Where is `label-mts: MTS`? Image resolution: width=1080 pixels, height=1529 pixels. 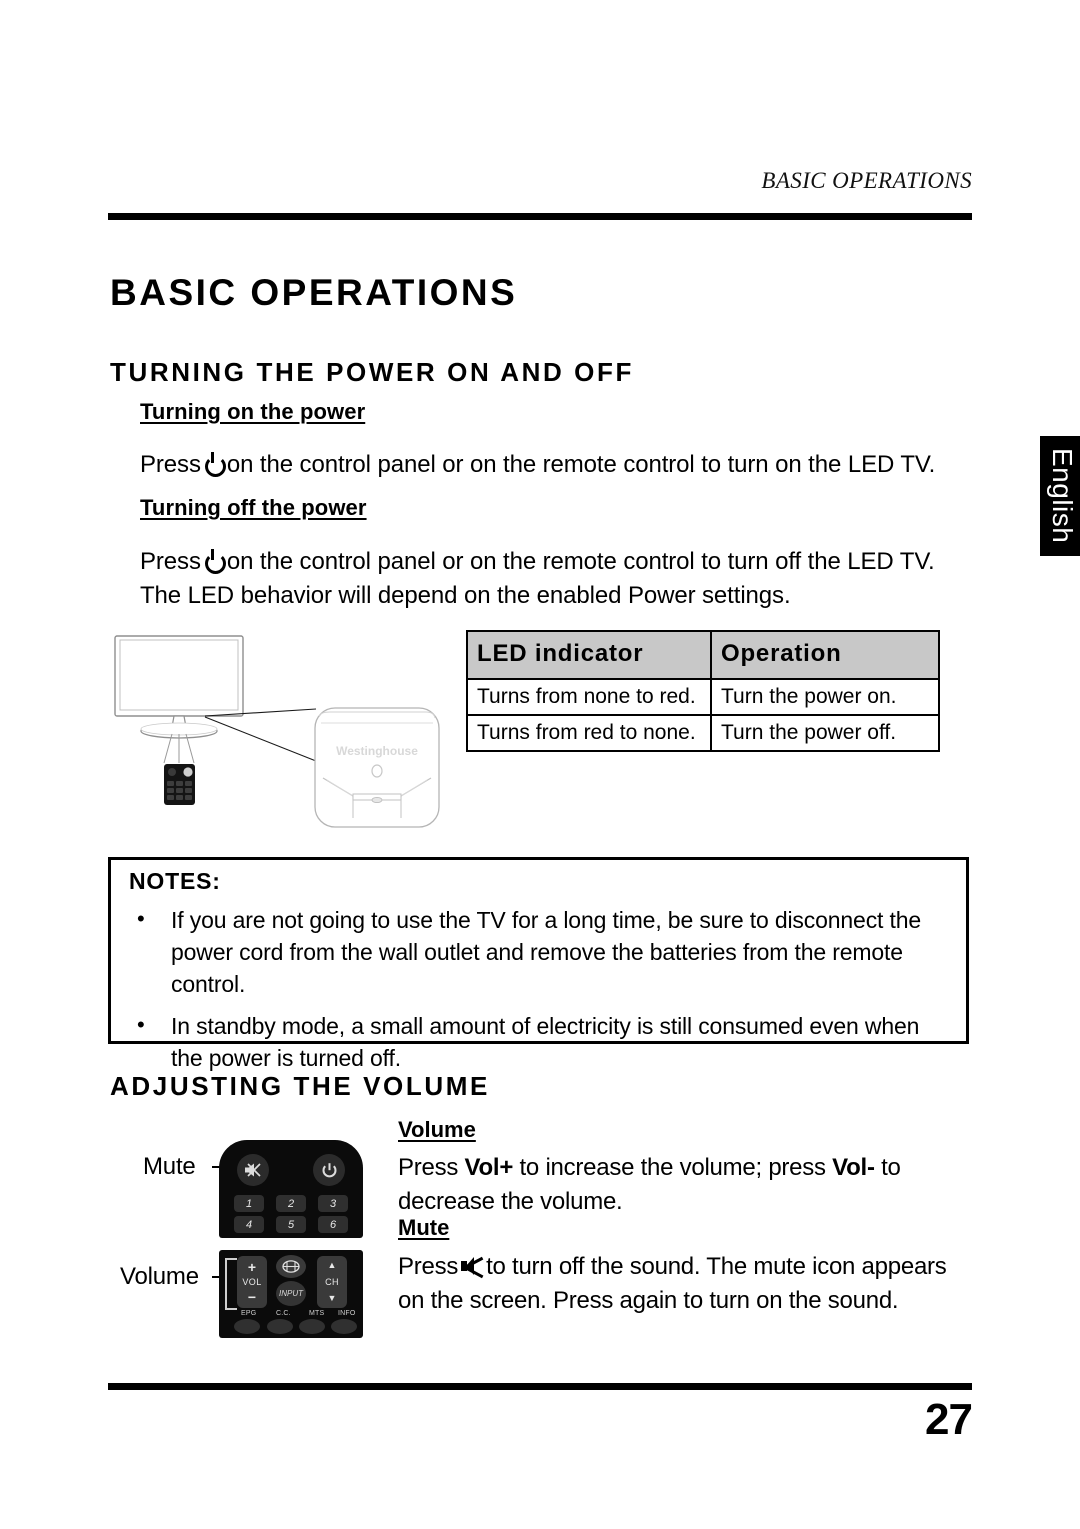 label-mts: MTS is located at coordinates (317, 1313).